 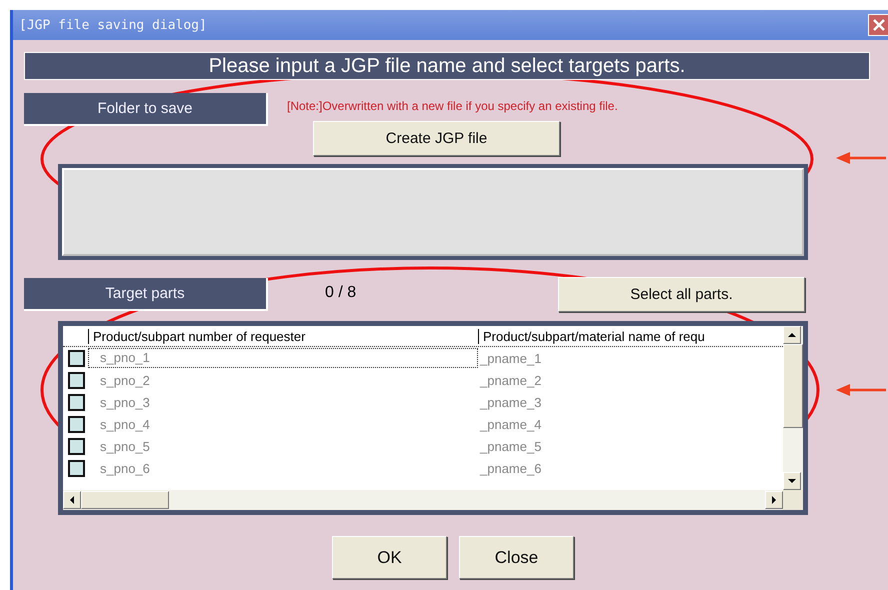 I want to click on close-dialog-button: Close, so click(x=516, y=557).